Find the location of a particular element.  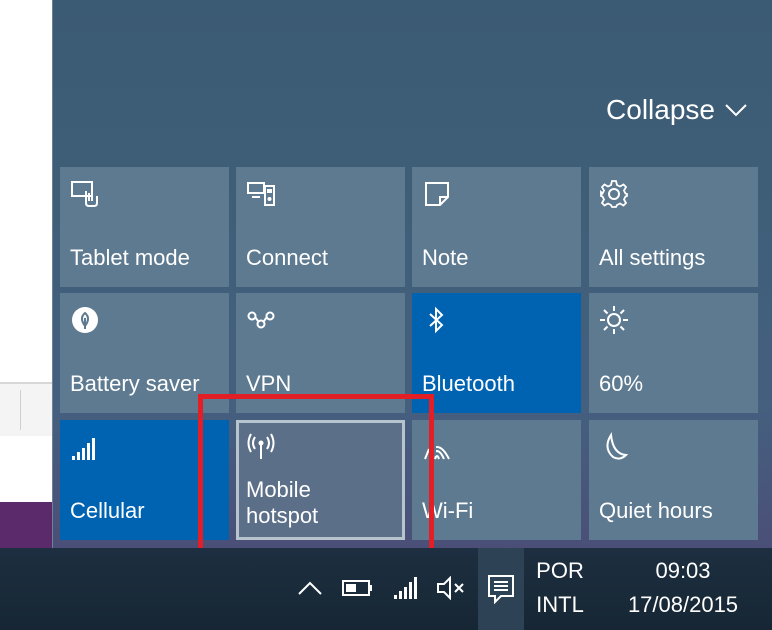

chevron-up-icon is located at coordinates (310, 588).